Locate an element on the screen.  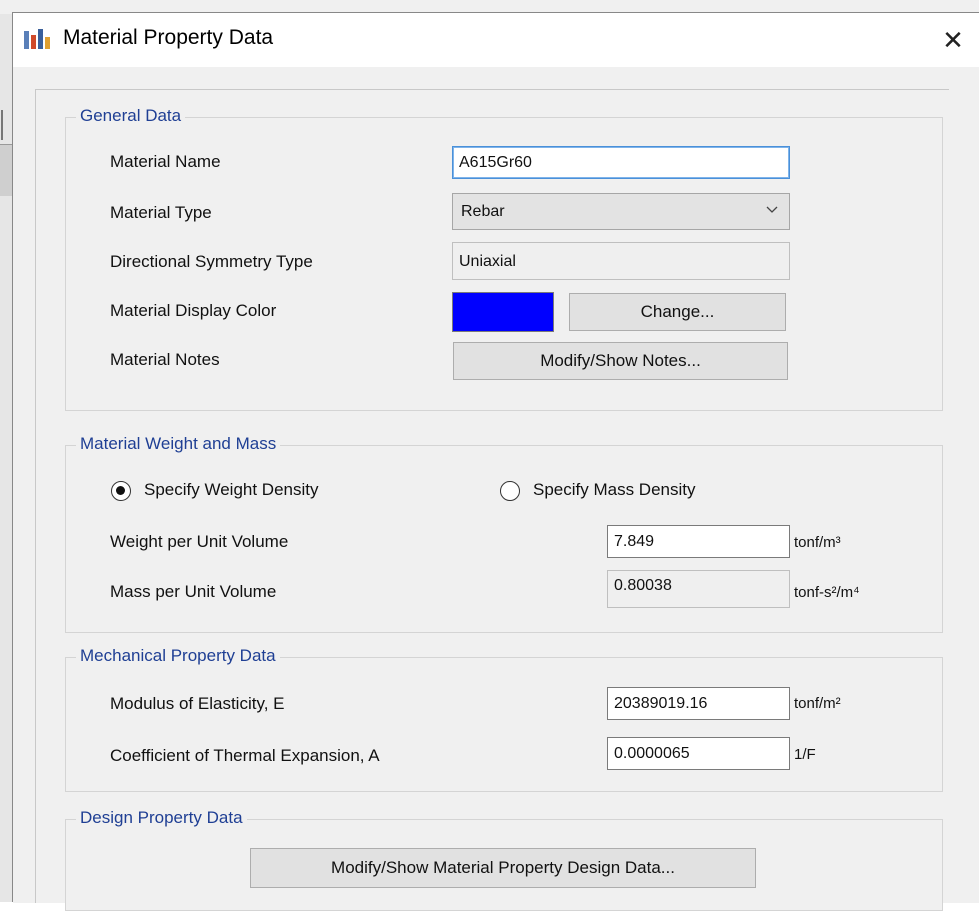
group-title: Mechanical Property Data is located at coordinates (178, 656).